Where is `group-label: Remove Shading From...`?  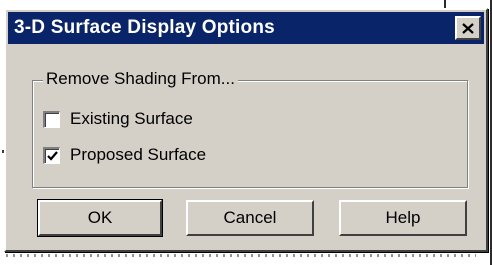
group-label: Remove Shading From... is located at coordinates (140, 79).